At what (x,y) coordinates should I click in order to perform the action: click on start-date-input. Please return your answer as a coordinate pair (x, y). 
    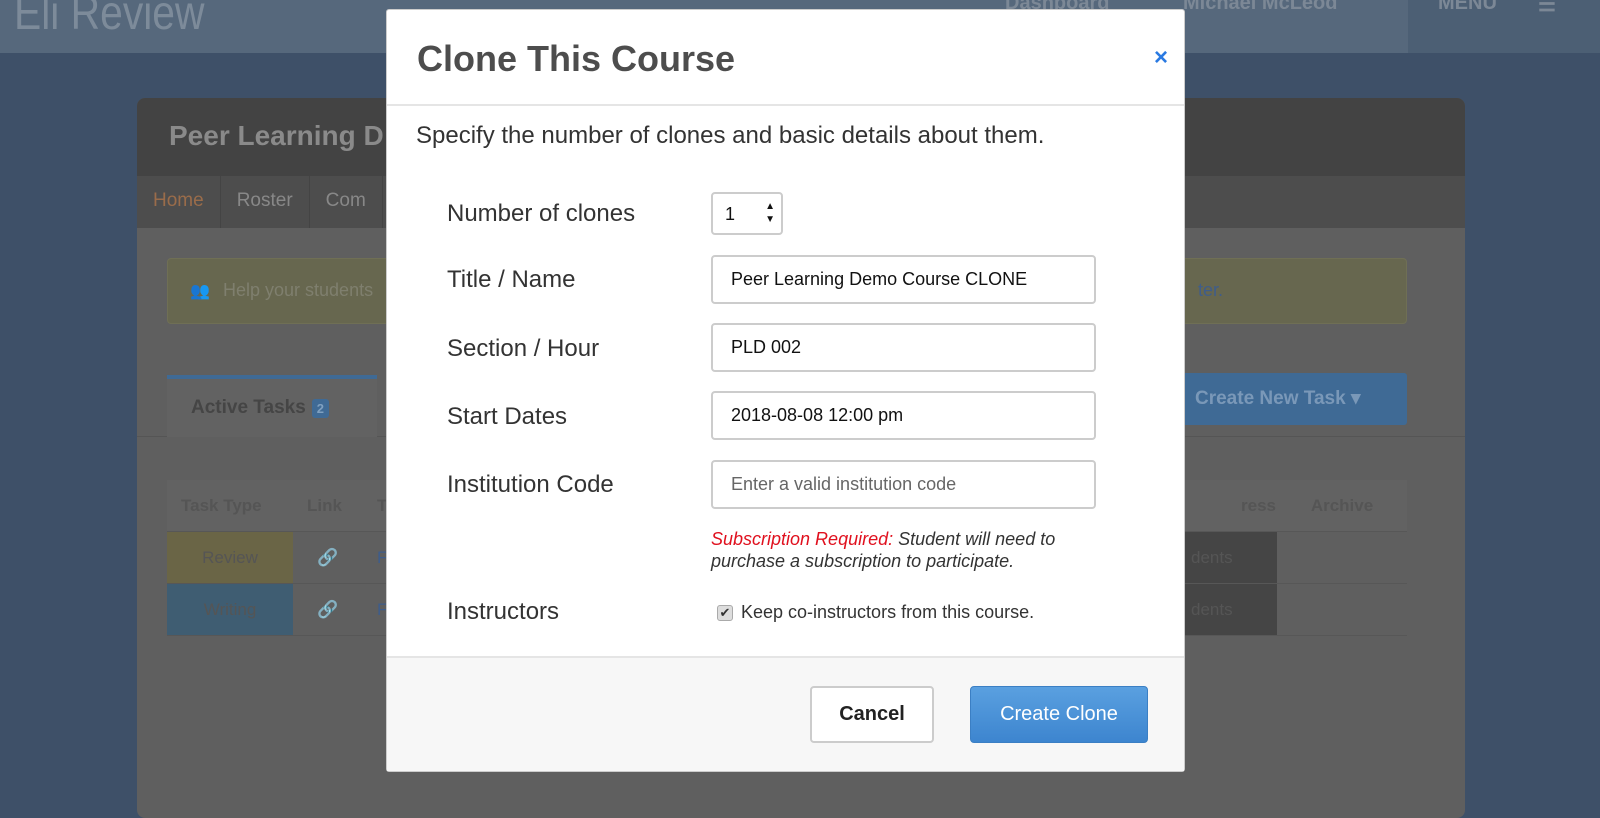
    Looking at the image, I should click on (903, 415).